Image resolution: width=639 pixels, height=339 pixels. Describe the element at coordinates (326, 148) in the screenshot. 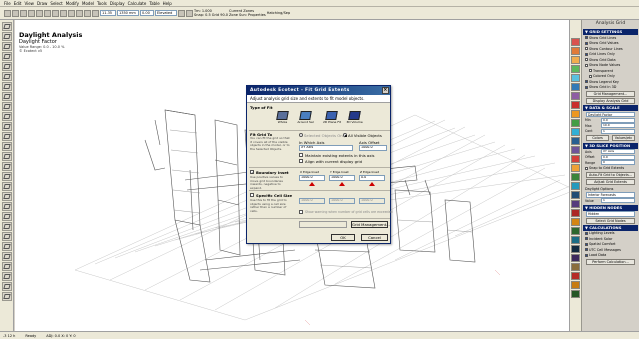

I see `axis-select: XY Axis` at that location.